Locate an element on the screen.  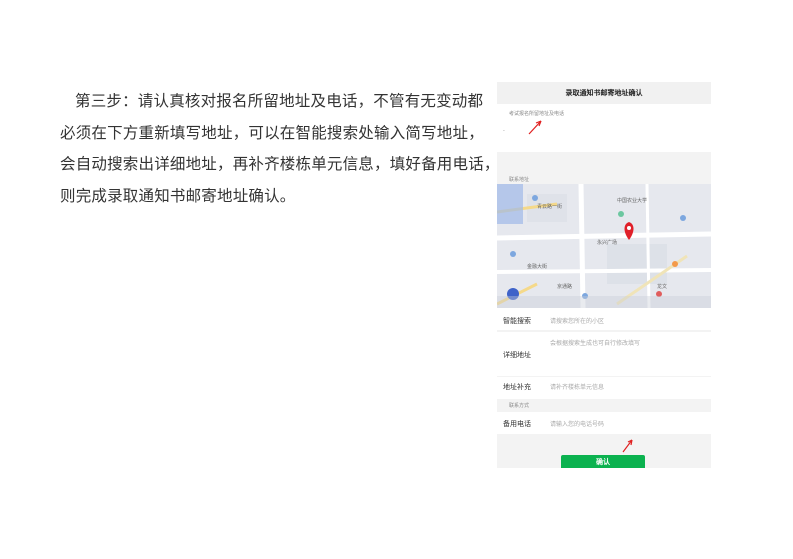
registered-address-value: · is located at coordinates (504, 131).